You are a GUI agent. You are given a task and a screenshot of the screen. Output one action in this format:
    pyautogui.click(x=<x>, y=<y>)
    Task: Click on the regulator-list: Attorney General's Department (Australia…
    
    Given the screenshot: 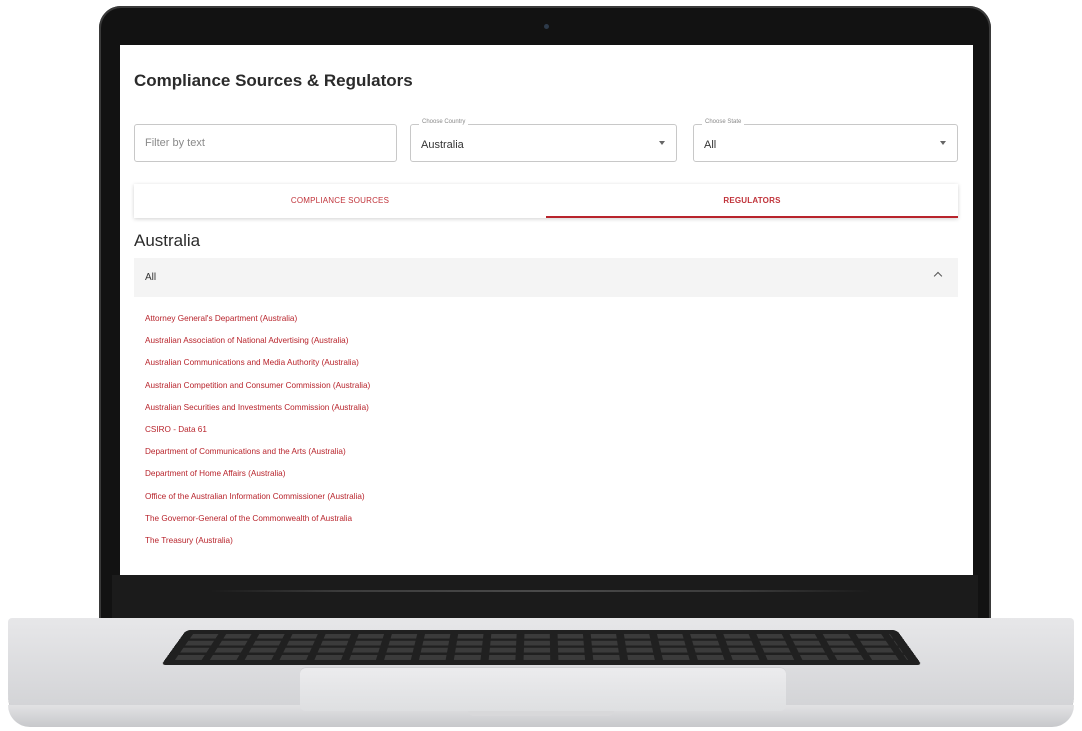 What is the action you would take?
    pyautogui.click(x=257, y=436)
    